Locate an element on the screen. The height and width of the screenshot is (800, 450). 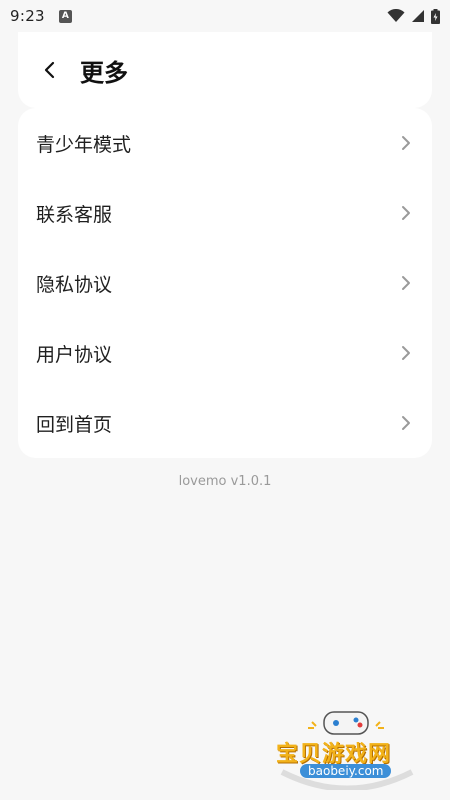
wifi-icon is located at coordinates (396, 15).